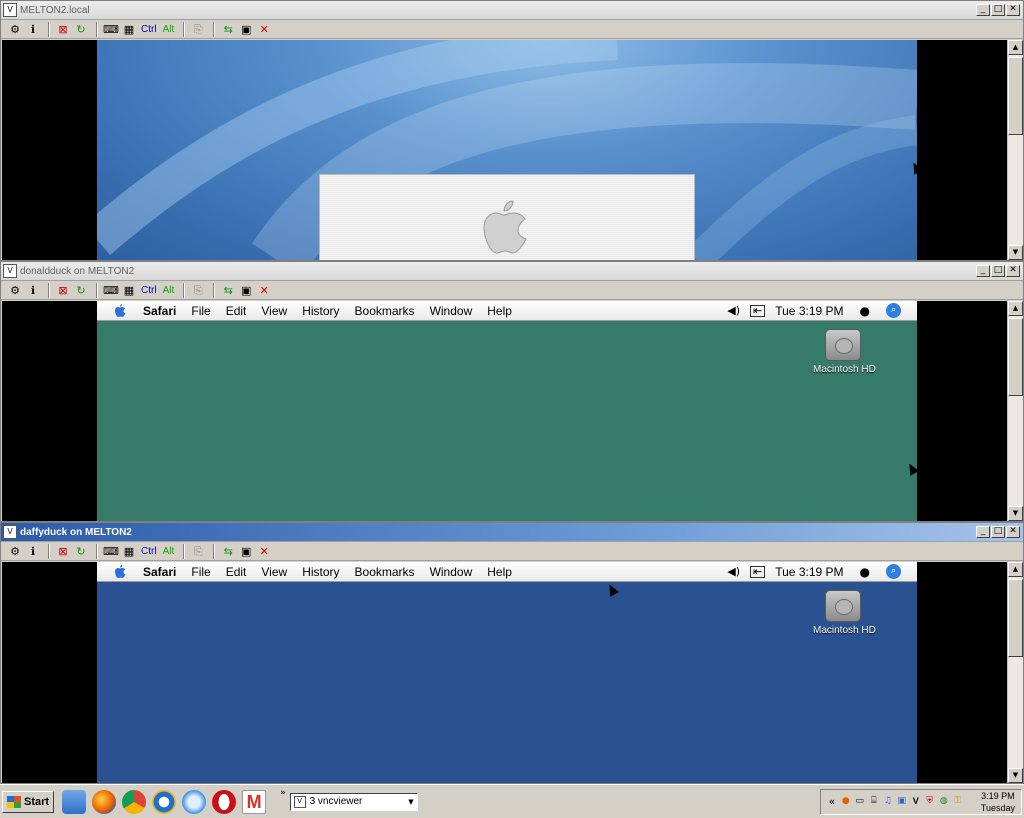  Describe the element at coordinates (930, 801) in the screenshot. I see `security-tray-icon: ⛨` at that location.